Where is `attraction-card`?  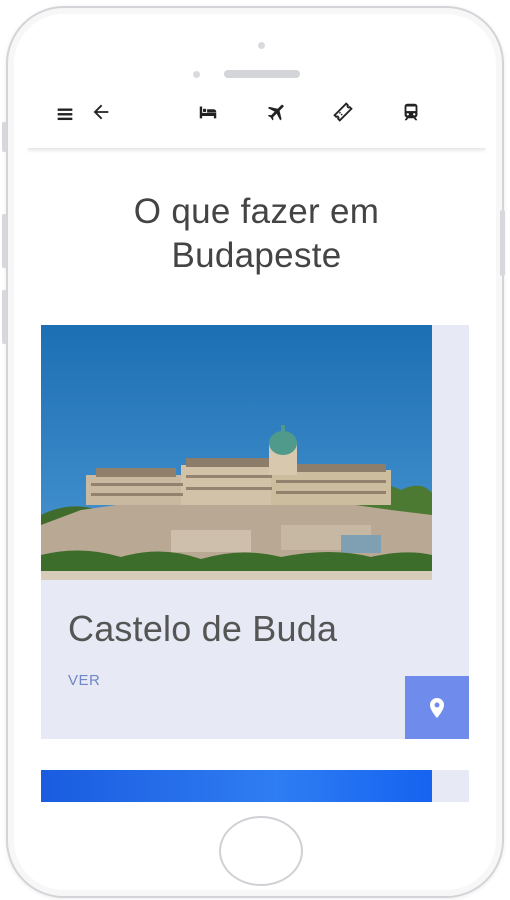 attraction-card is located at coordinates (255, 786).